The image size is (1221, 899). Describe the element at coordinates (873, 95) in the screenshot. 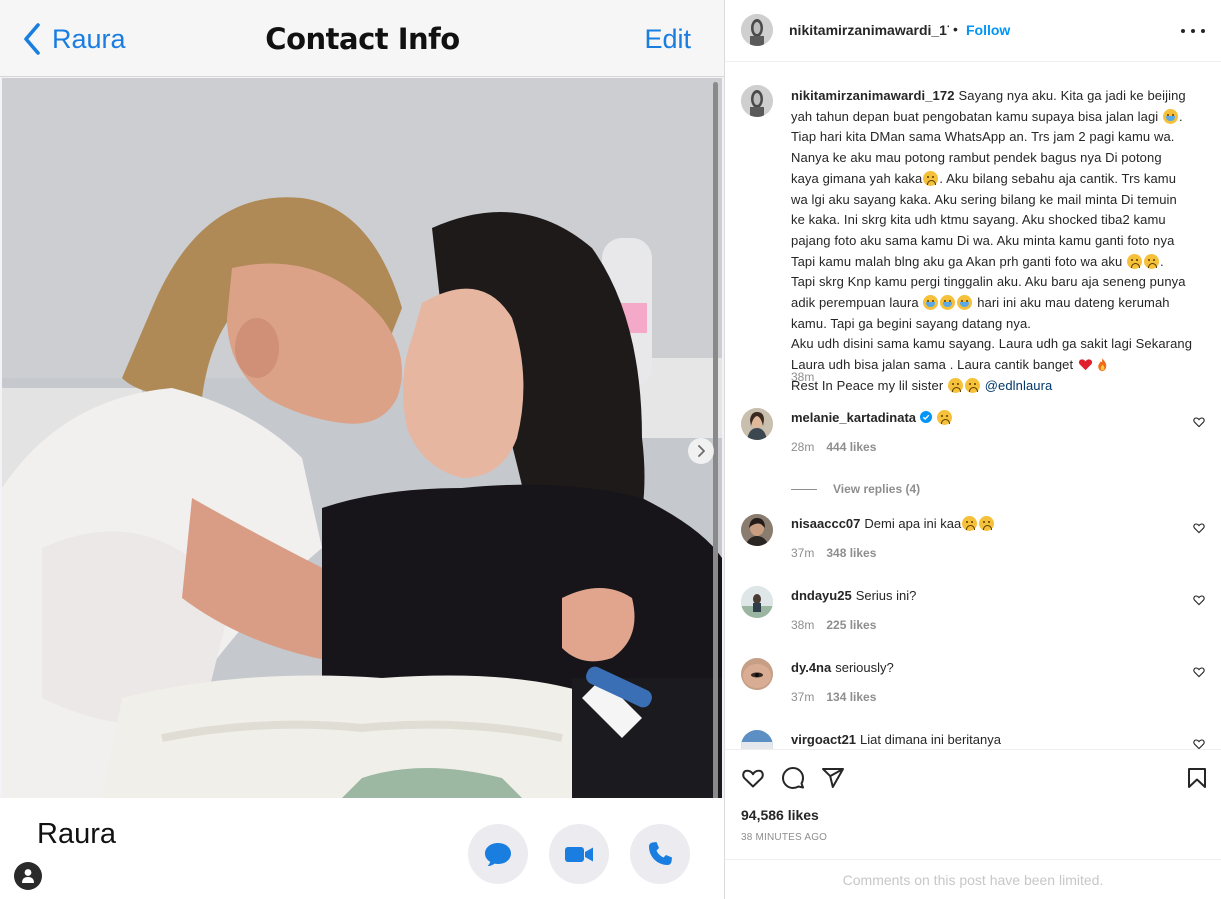

I see `caption-username: nikitamirzanimawardi_172` at that location.